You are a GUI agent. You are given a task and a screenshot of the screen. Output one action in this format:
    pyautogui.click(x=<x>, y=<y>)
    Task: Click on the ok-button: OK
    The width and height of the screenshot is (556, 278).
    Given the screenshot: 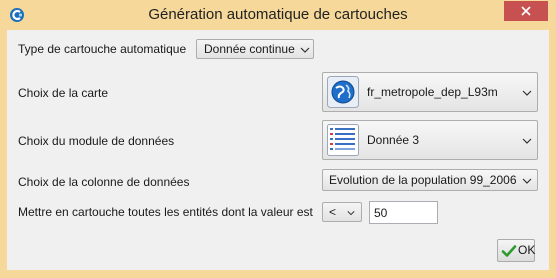 What is the action you would take?
    pyautogui.click(x=516, y=250)
    